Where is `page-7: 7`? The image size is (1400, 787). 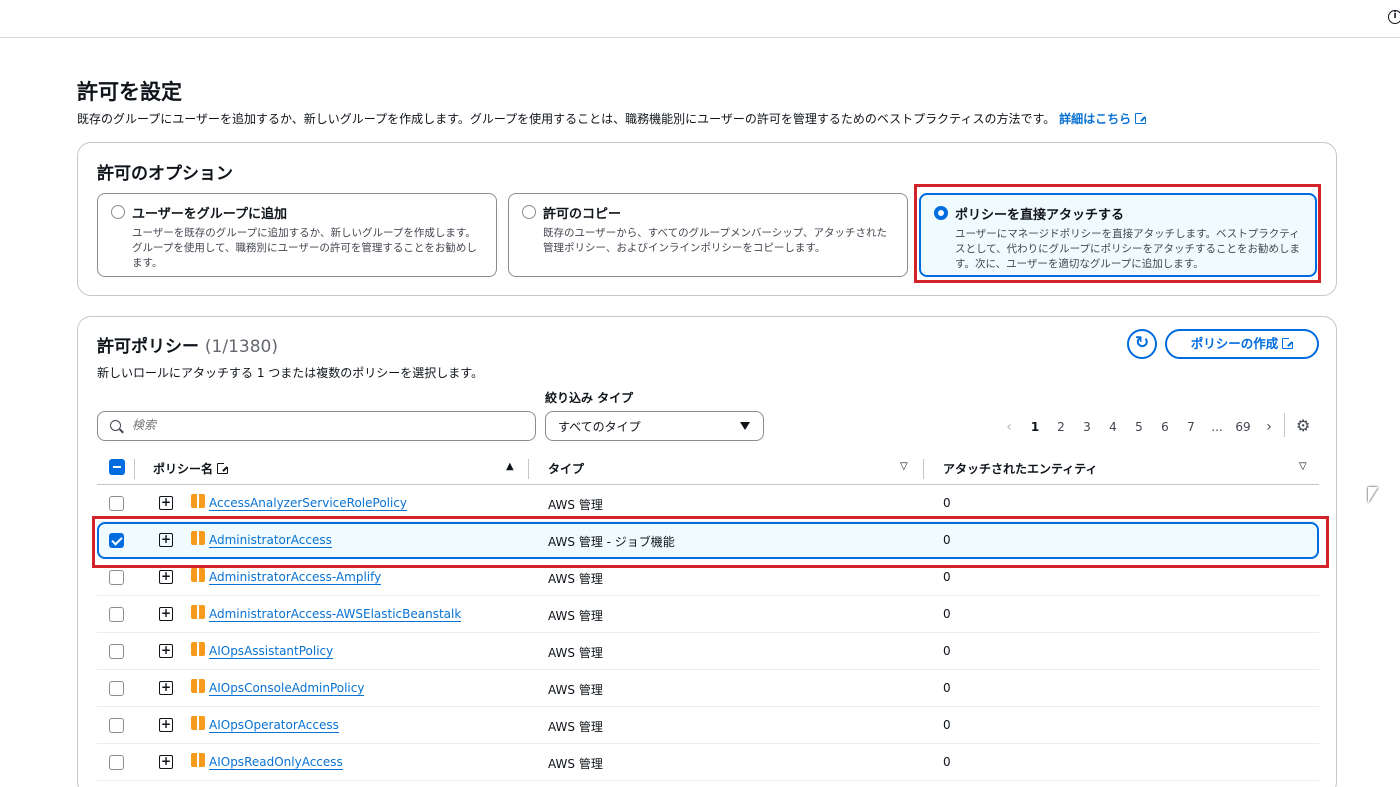
page-7: 7 is located at coordinates (1191, 427).